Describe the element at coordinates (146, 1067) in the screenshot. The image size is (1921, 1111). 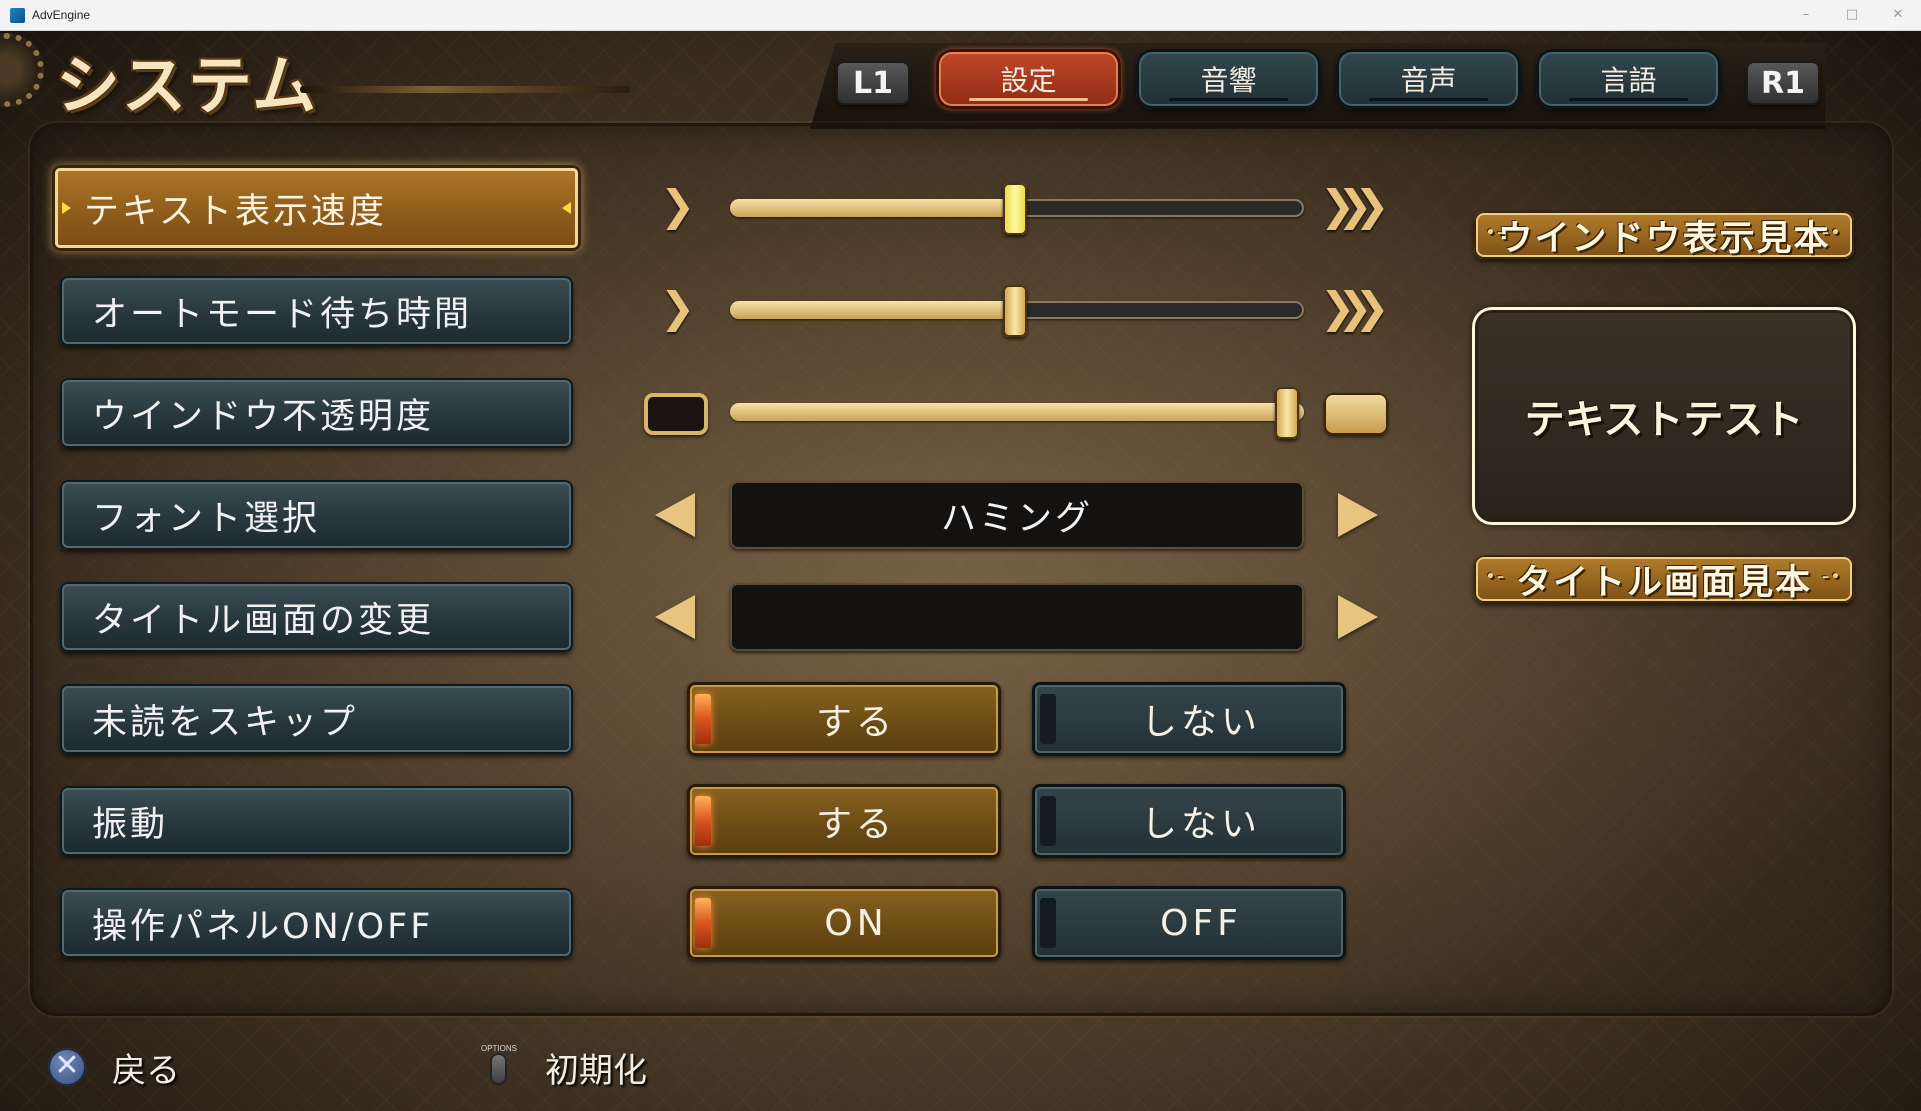
I see `back-label: 戻る` at that location.